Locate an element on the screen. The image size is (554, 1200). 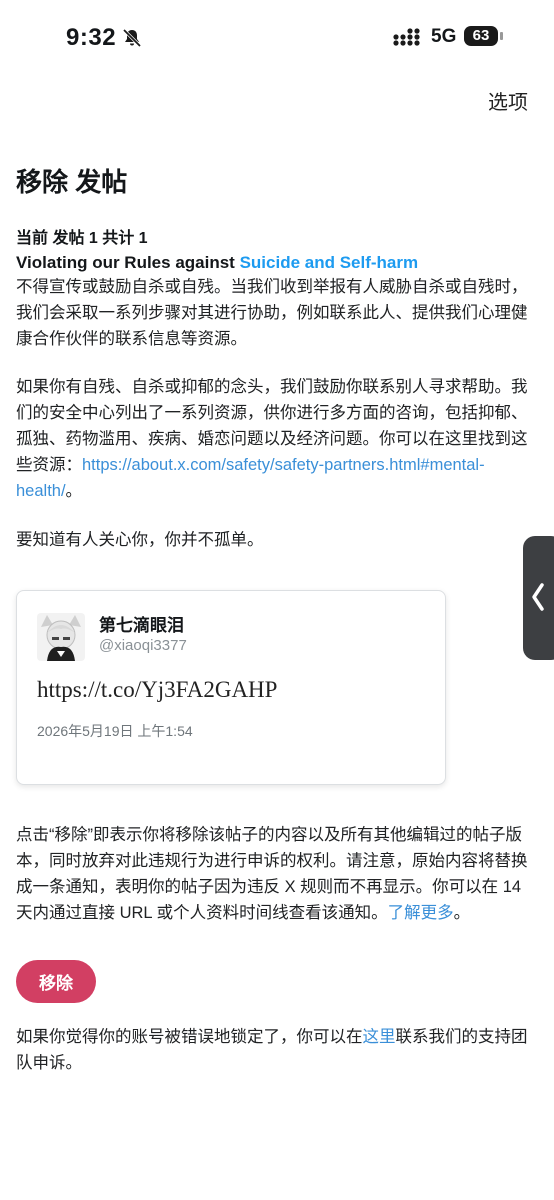
battery-icon: 63 is located at coordinates (484, 37).